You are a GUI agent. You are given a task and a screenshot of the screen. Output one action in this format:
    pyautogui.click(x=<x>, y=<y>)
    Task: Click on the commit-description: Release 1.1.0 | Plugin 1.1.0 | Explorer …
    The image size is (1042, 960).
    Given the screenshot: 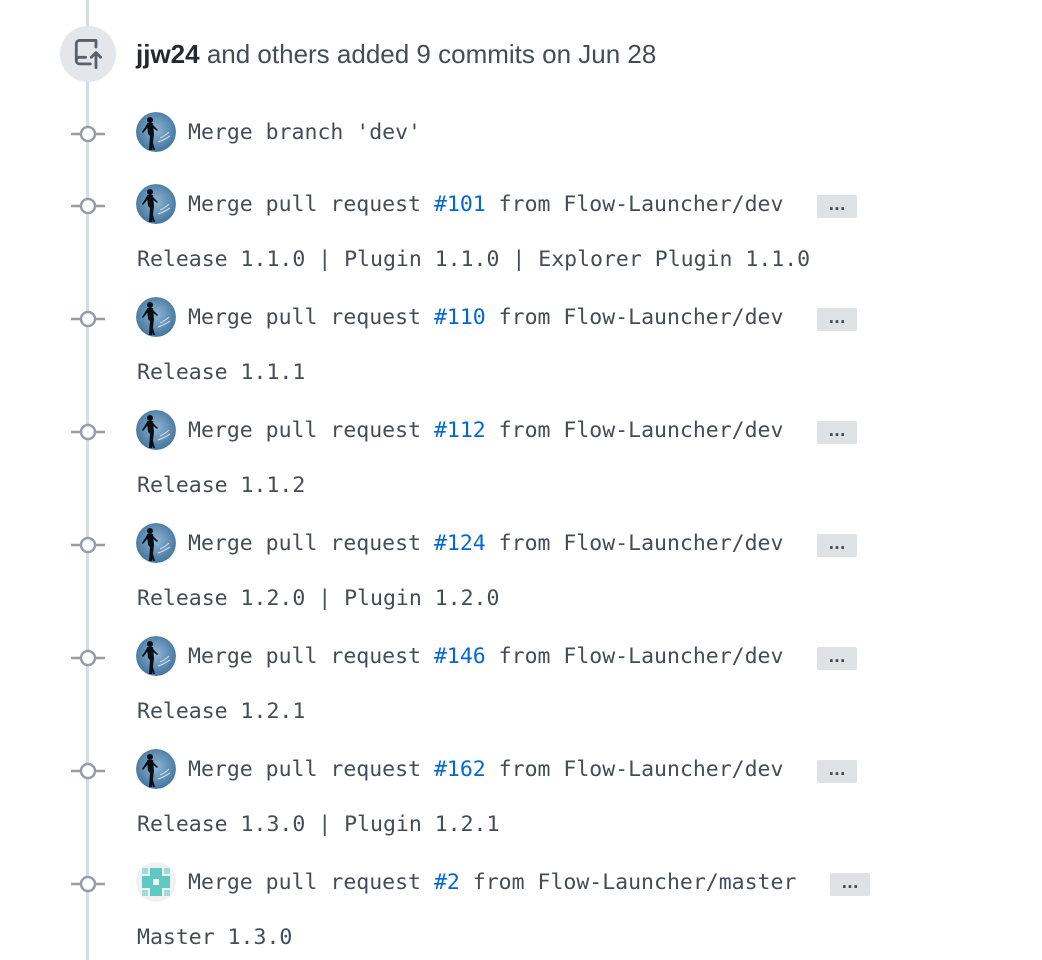 What is the action you would take?
    pyautogui.click(x=474, y=259)
    